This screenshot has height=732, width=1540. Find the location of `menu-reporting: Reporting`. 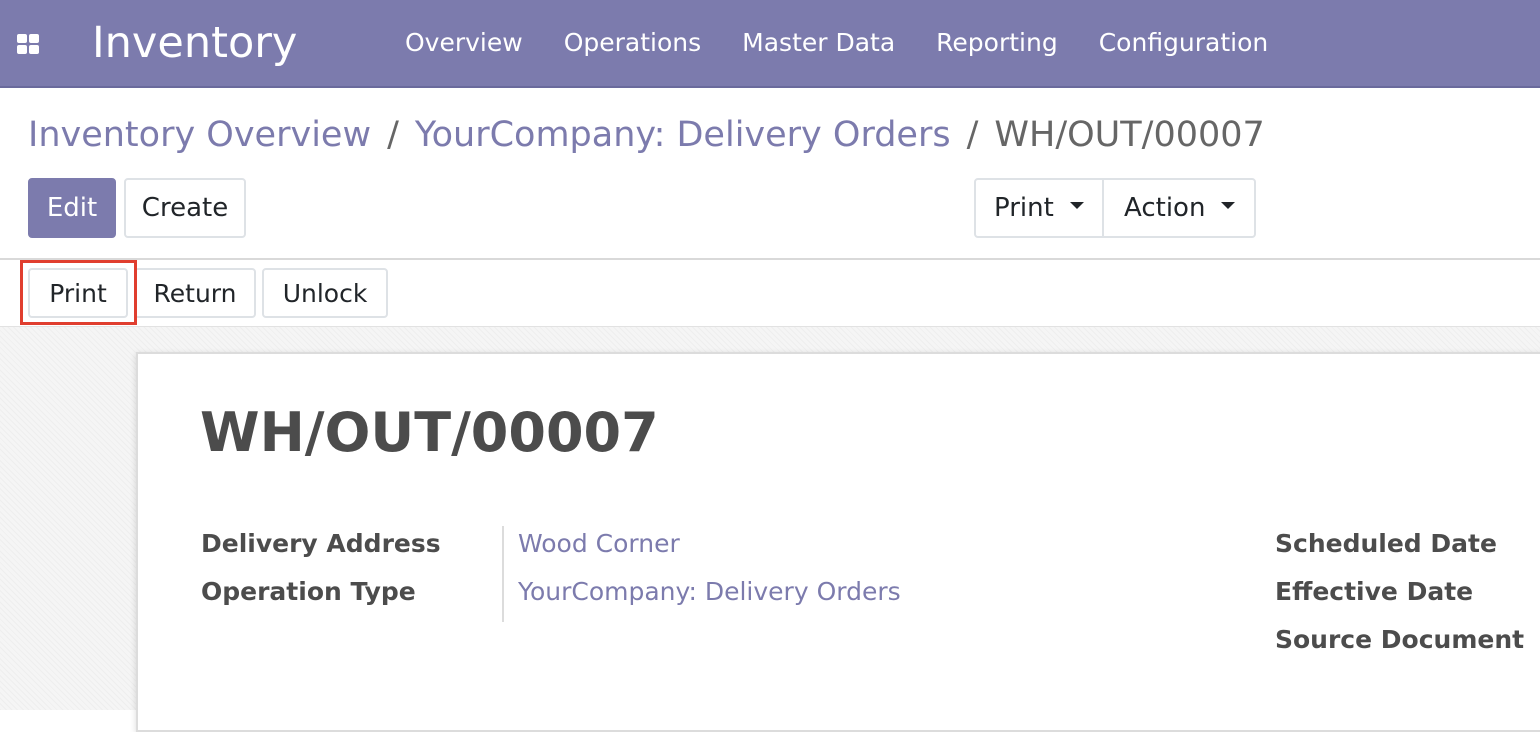

menu-reporting: Reporting is located at coordinates (997, 43).